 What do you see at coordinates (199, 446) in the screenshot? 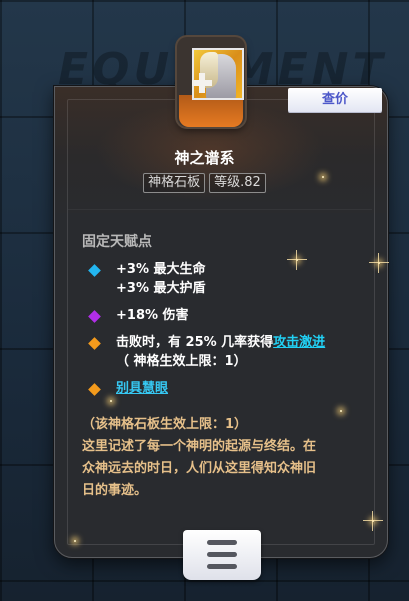
I see `description-line-1: 这里记述了每一个神明的起源与终结。在` at bounding box center [199, 446].